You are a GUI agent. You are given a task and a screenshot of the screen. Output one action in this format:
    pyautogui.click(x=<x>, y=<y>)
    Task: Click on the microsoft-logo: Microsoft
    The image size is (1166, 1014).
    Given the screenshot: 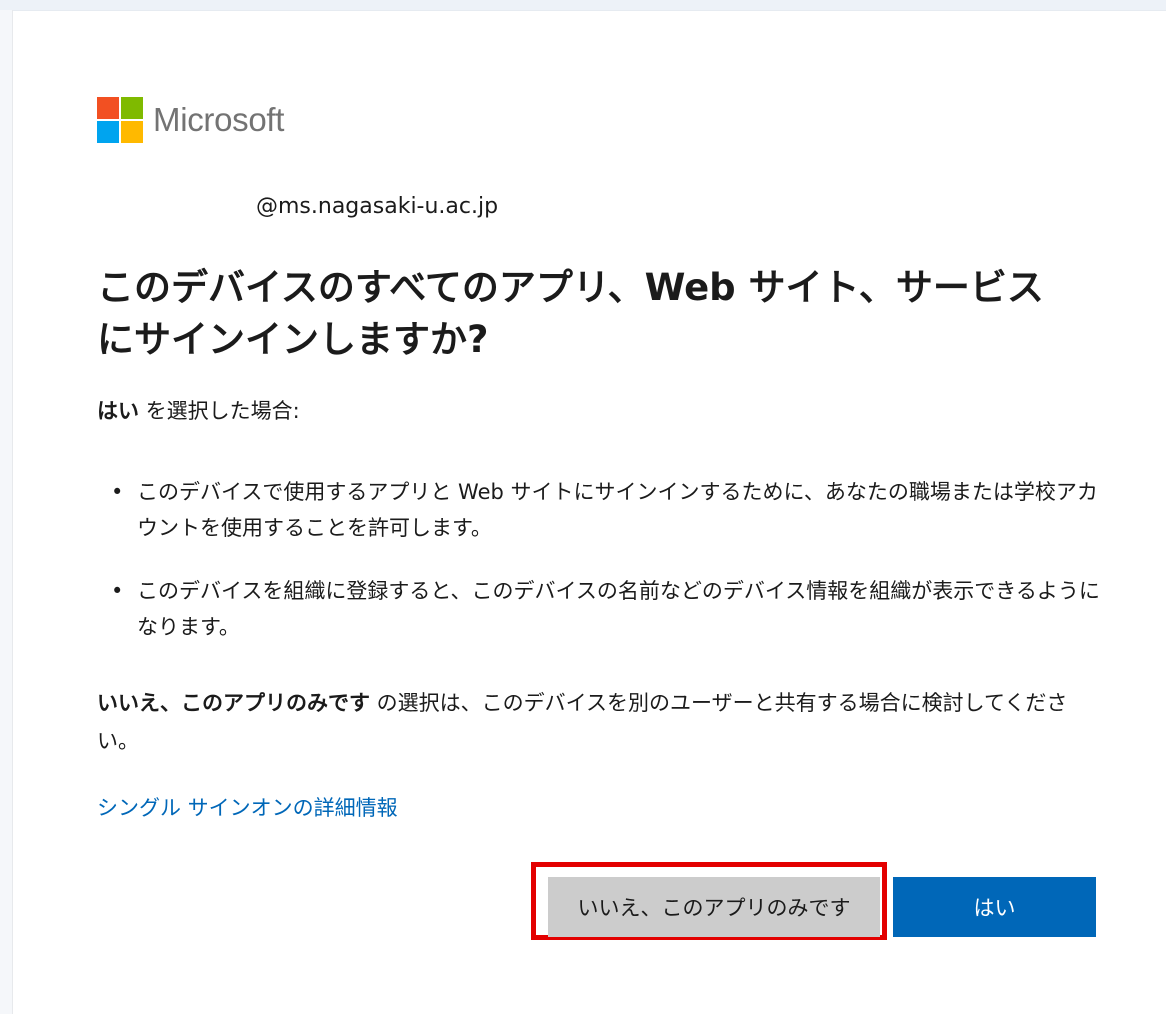 What is the action you would take?
    pyautogui.click(x=190, y=120)
    